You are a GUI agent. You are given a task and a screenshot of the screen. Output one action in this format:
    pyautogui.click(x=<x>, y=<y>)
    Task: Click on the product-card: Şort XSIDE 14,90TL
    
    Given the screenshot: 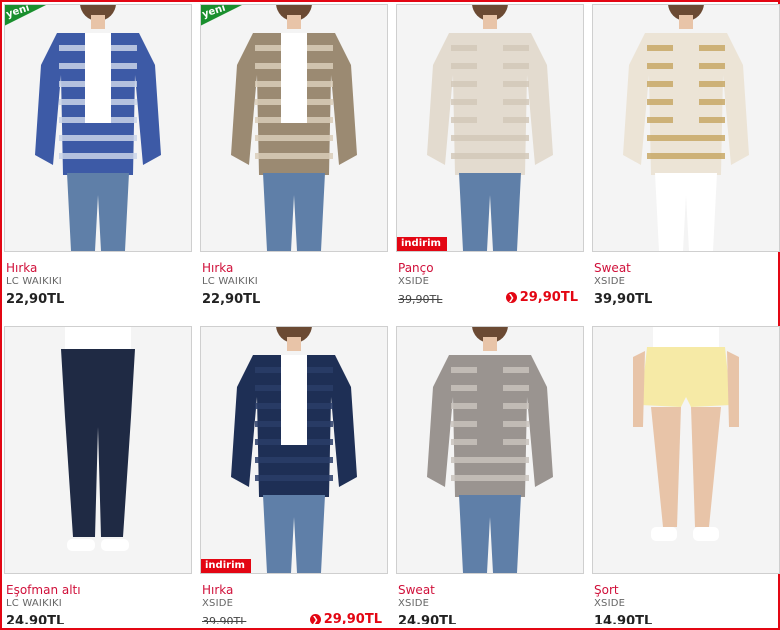 What is the action you would take?
    pyautogui.click(x=686, y=469)
    